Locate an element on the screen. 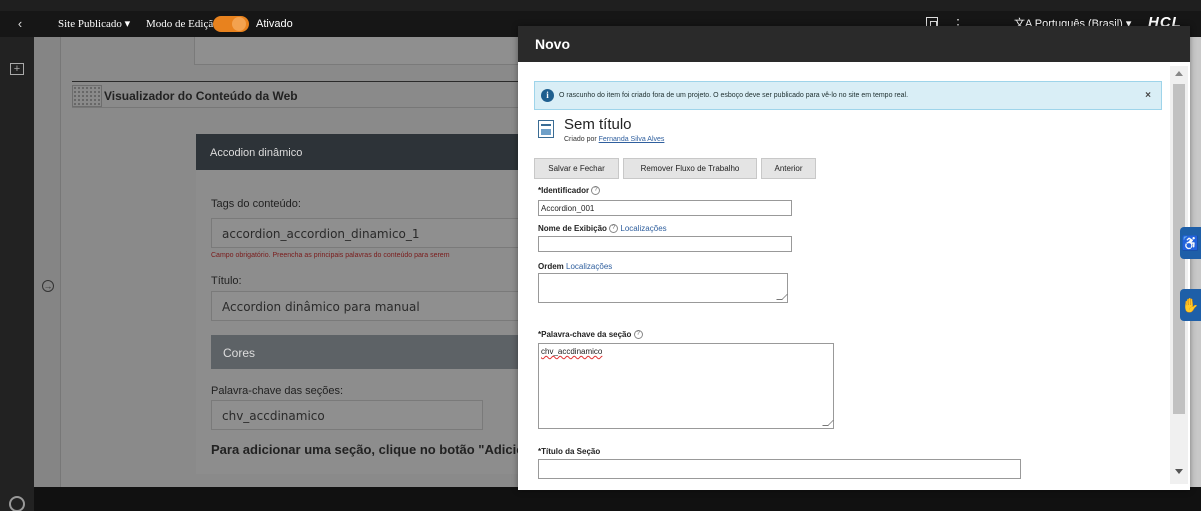 This screenshot has width=1201, height=511. order-label-text: Ordem is located at coordinates (551, 266).